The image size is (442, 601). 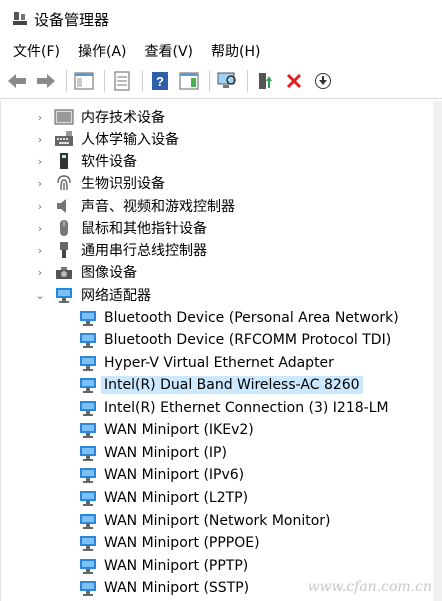 What do you see at coordinates (64, 250) in the screenshot?
I see `usb-icon` at bounding box center [64, 250].